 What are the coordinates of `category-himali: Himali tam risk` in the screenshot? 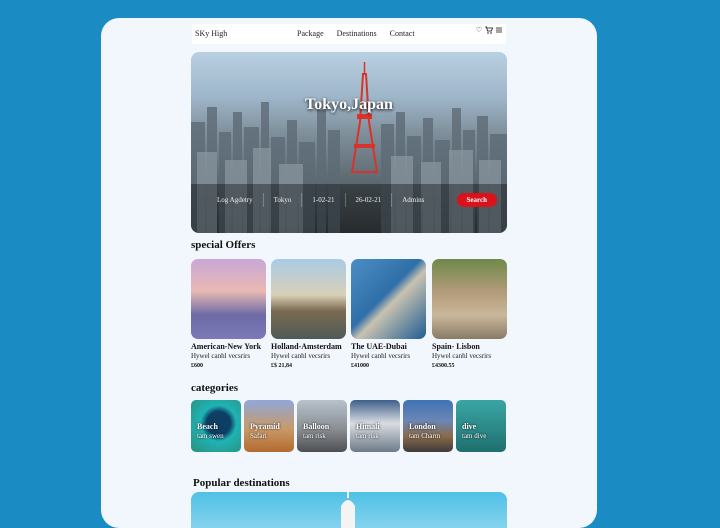 It's located at (375, 426).